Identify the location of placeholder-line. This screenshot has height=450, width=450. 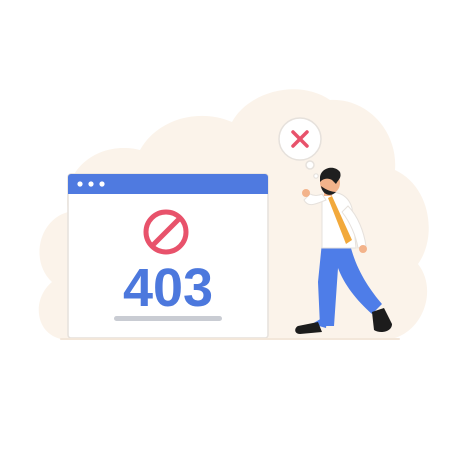
(168, 318).